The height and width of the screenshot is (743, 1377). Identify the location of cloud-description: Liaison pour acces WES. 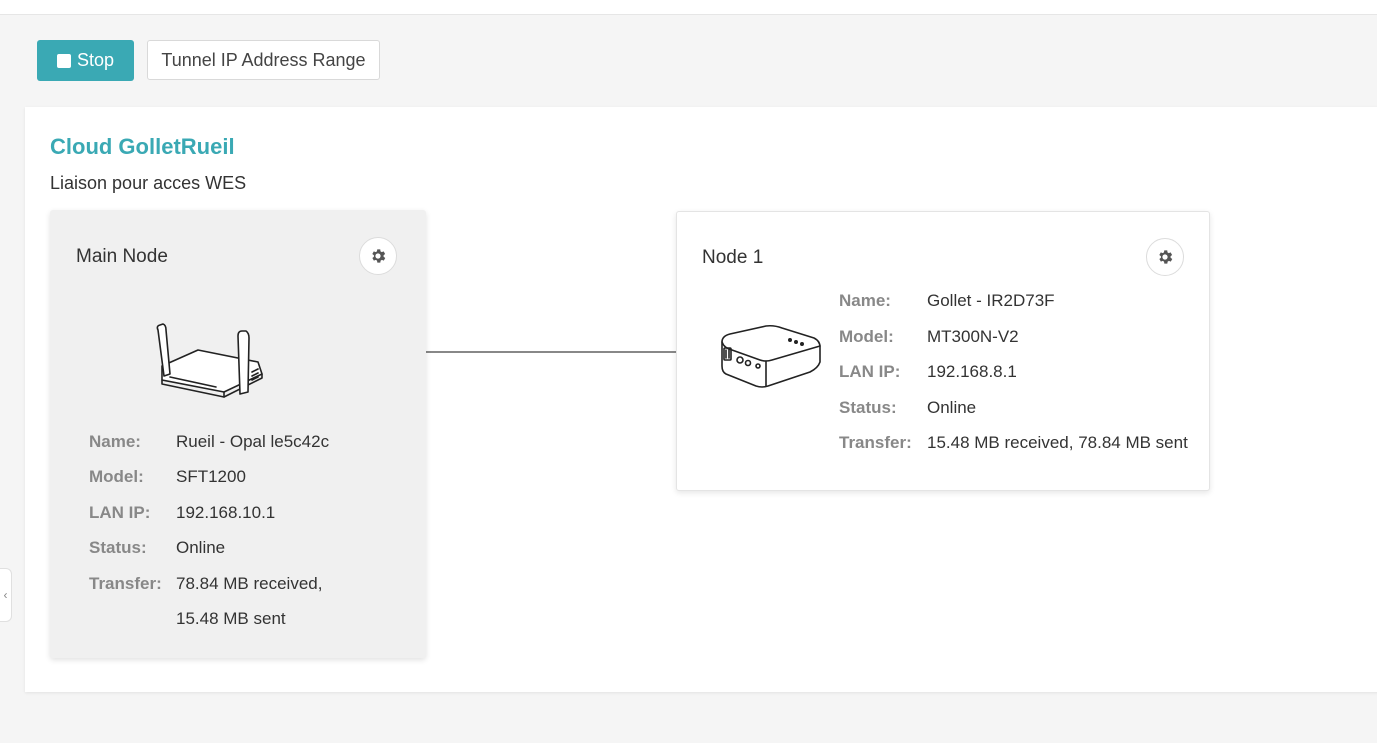
(148, 183).